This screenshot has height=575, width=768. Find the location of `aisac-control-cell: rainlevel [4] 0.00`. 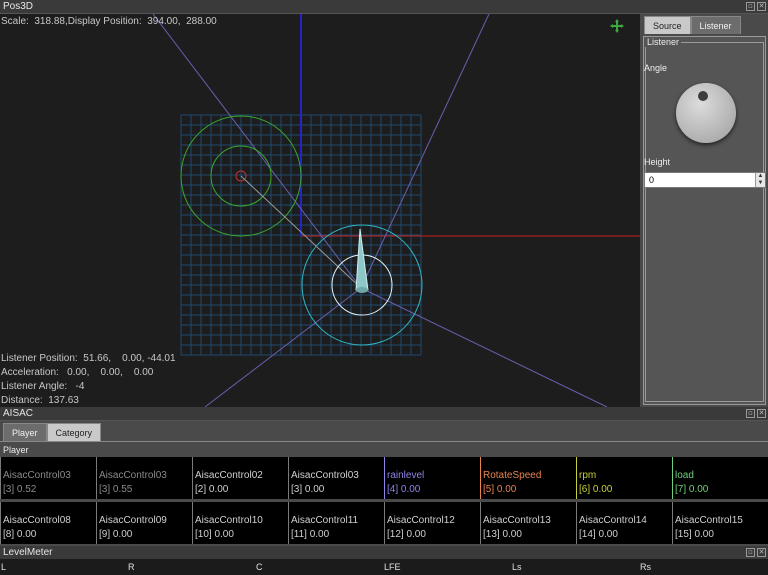

aisac-control-cell: rainlevel [4] 0.00 is located at coordinates (432, 478).